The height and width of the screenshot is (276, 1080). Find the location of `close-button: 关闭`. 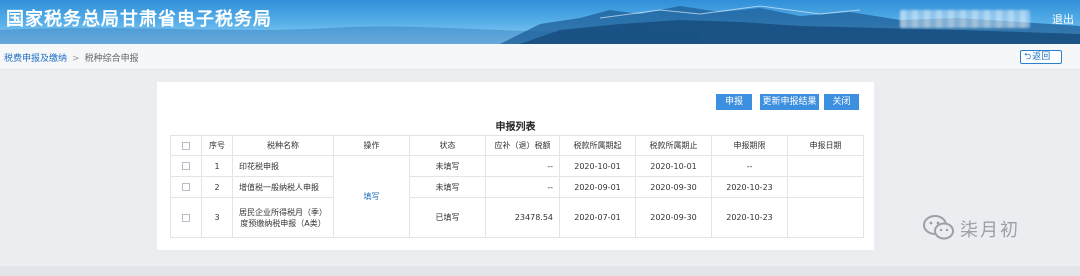

close-button: 关闭 is located at coordinates (841, 102).